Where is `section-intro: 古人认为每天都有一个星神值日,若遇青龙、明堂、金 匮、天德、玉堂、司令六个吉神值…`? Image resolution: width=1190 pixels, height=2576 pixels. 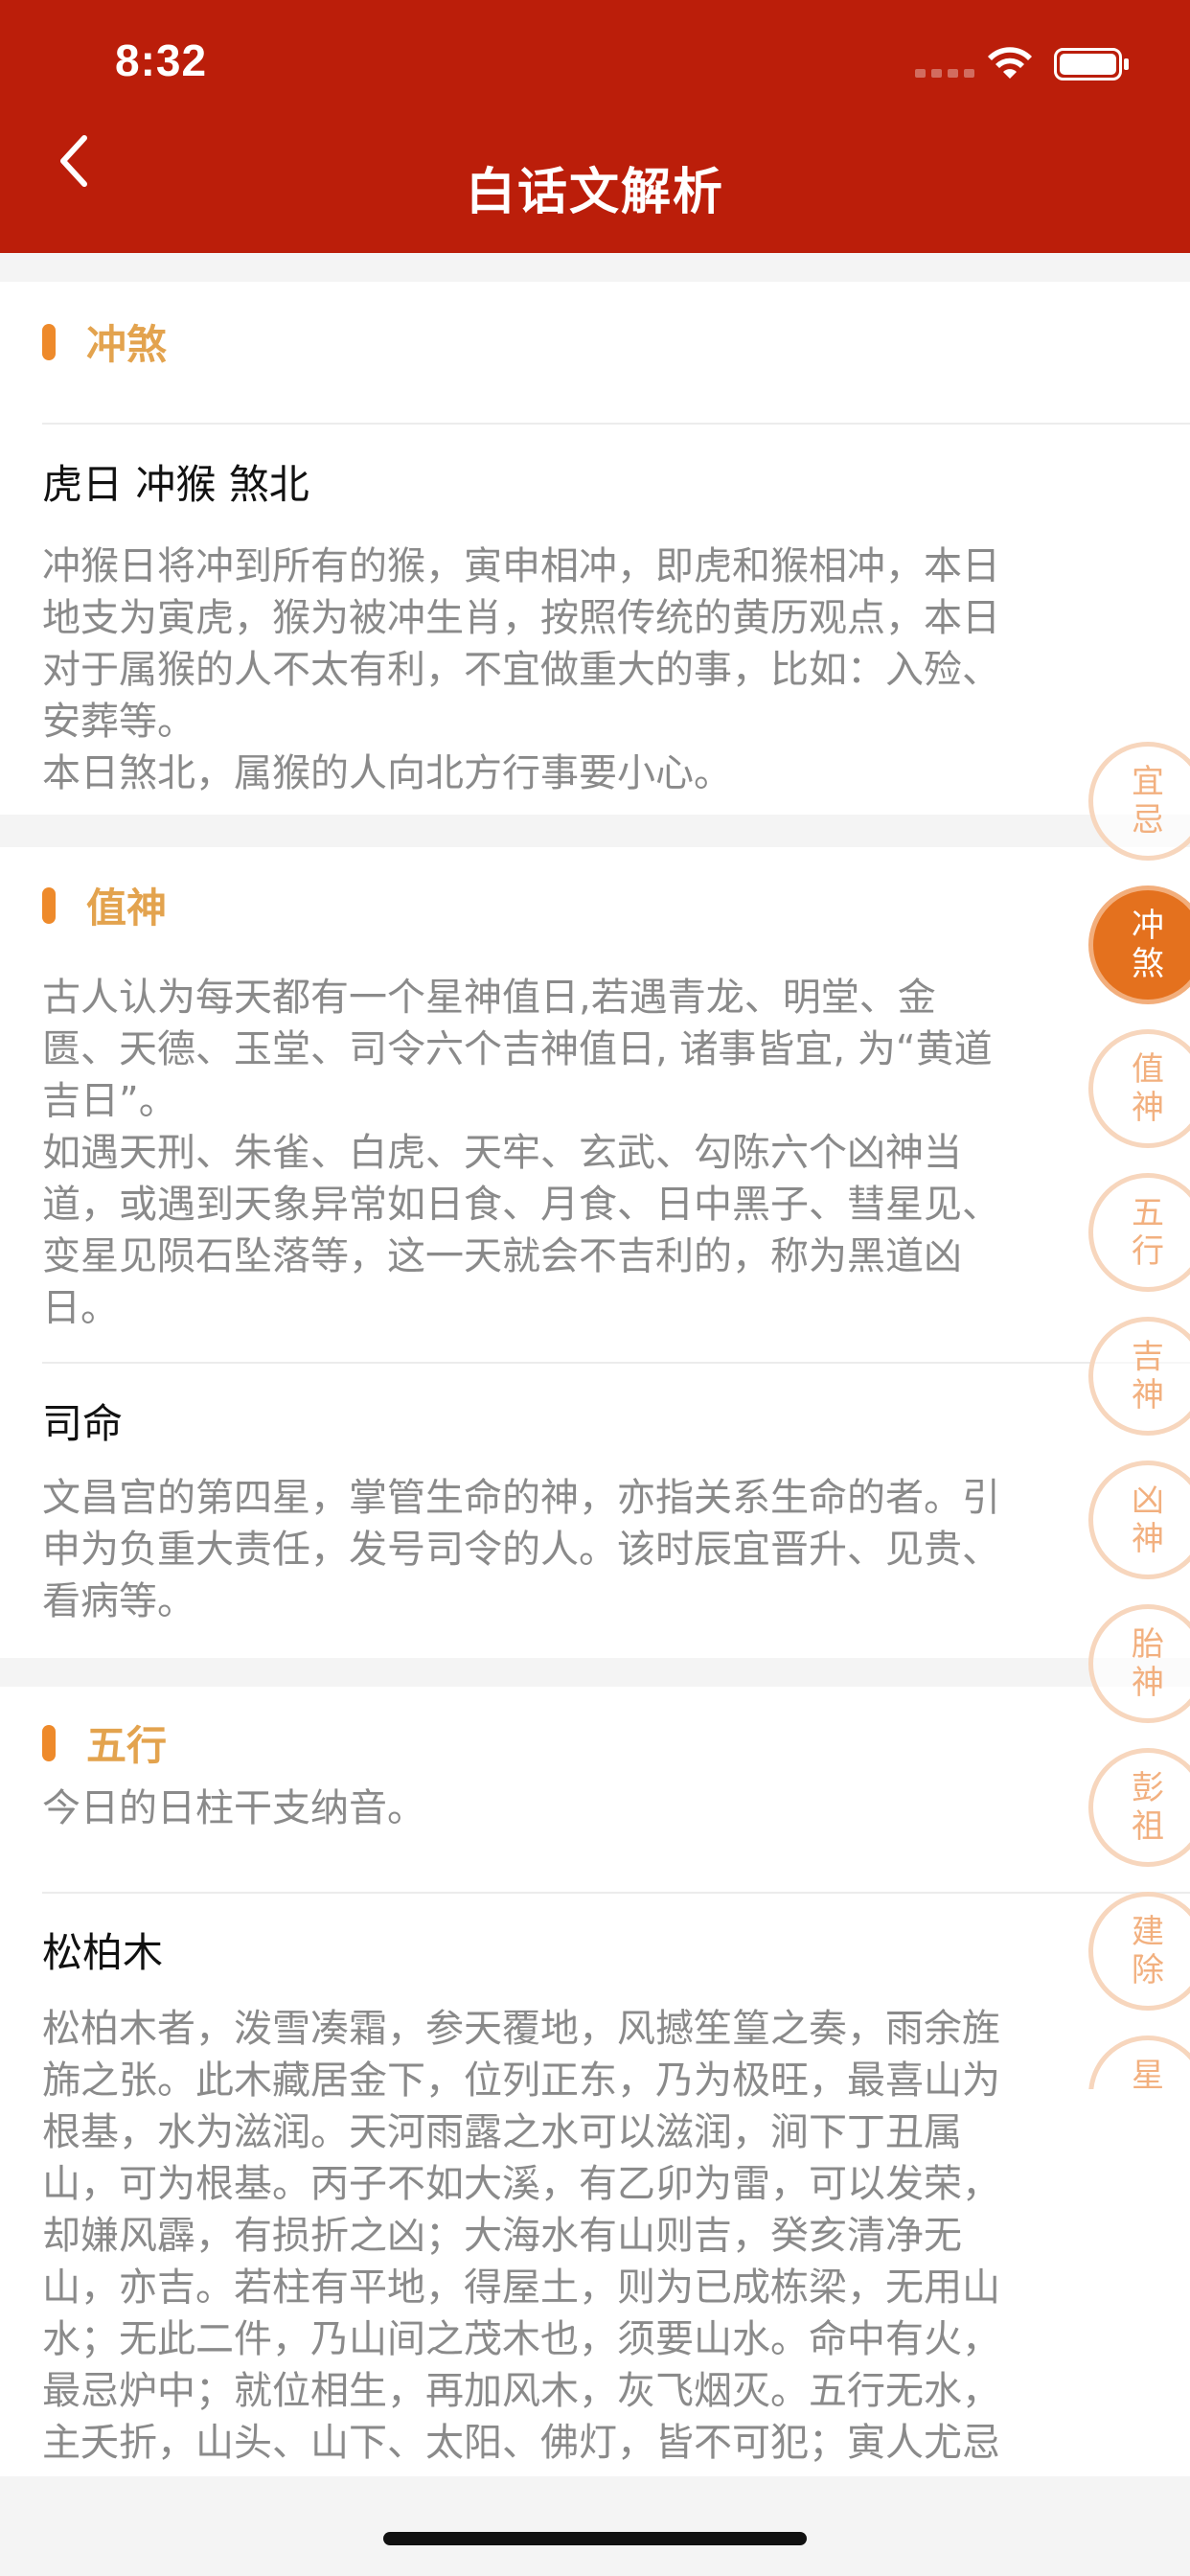 section-intro: 古人认为每天都有一个星神值日,若遇青龙、明堂、金 匮、天德、玉堂、司令六个吉神值… is located at coordinates (521, 1153).